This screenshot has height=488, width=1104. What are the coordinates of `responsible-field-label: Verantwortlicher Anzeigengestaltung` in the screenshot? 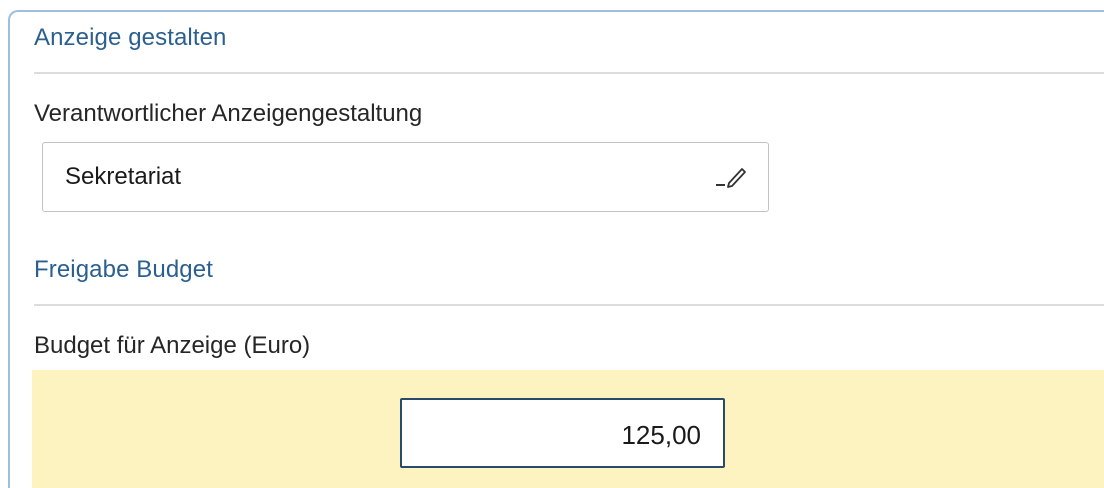 It's located at (228, 113).